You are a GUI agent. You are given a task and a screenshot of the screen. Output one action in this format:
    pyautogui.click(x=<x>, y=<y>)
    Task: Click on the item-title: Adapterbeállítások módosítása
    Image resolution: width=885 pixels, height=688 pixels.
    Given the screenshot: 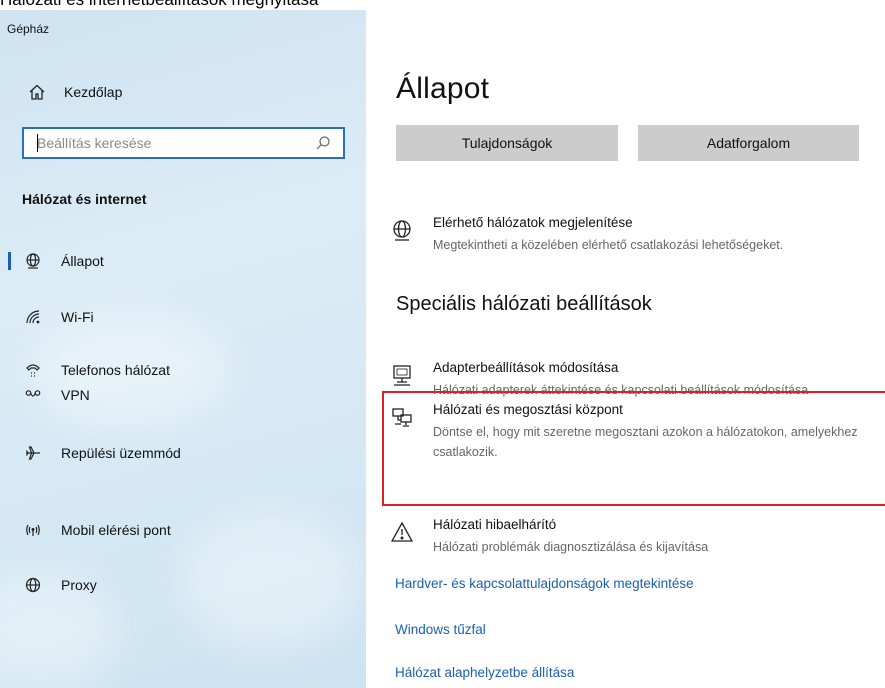 What is the action you would take?
    pyautogui.click(x=526, y=367)
    